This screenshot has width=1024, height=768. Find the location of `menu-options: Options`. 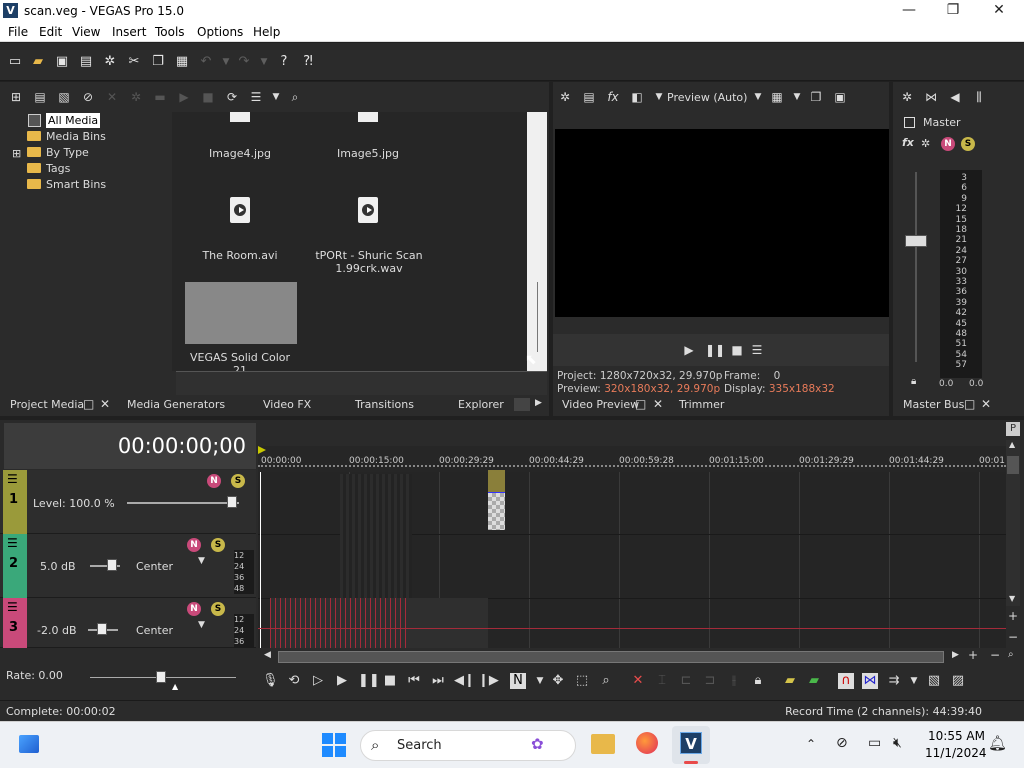

menu-options: Options is located at coordinates (220, 32).